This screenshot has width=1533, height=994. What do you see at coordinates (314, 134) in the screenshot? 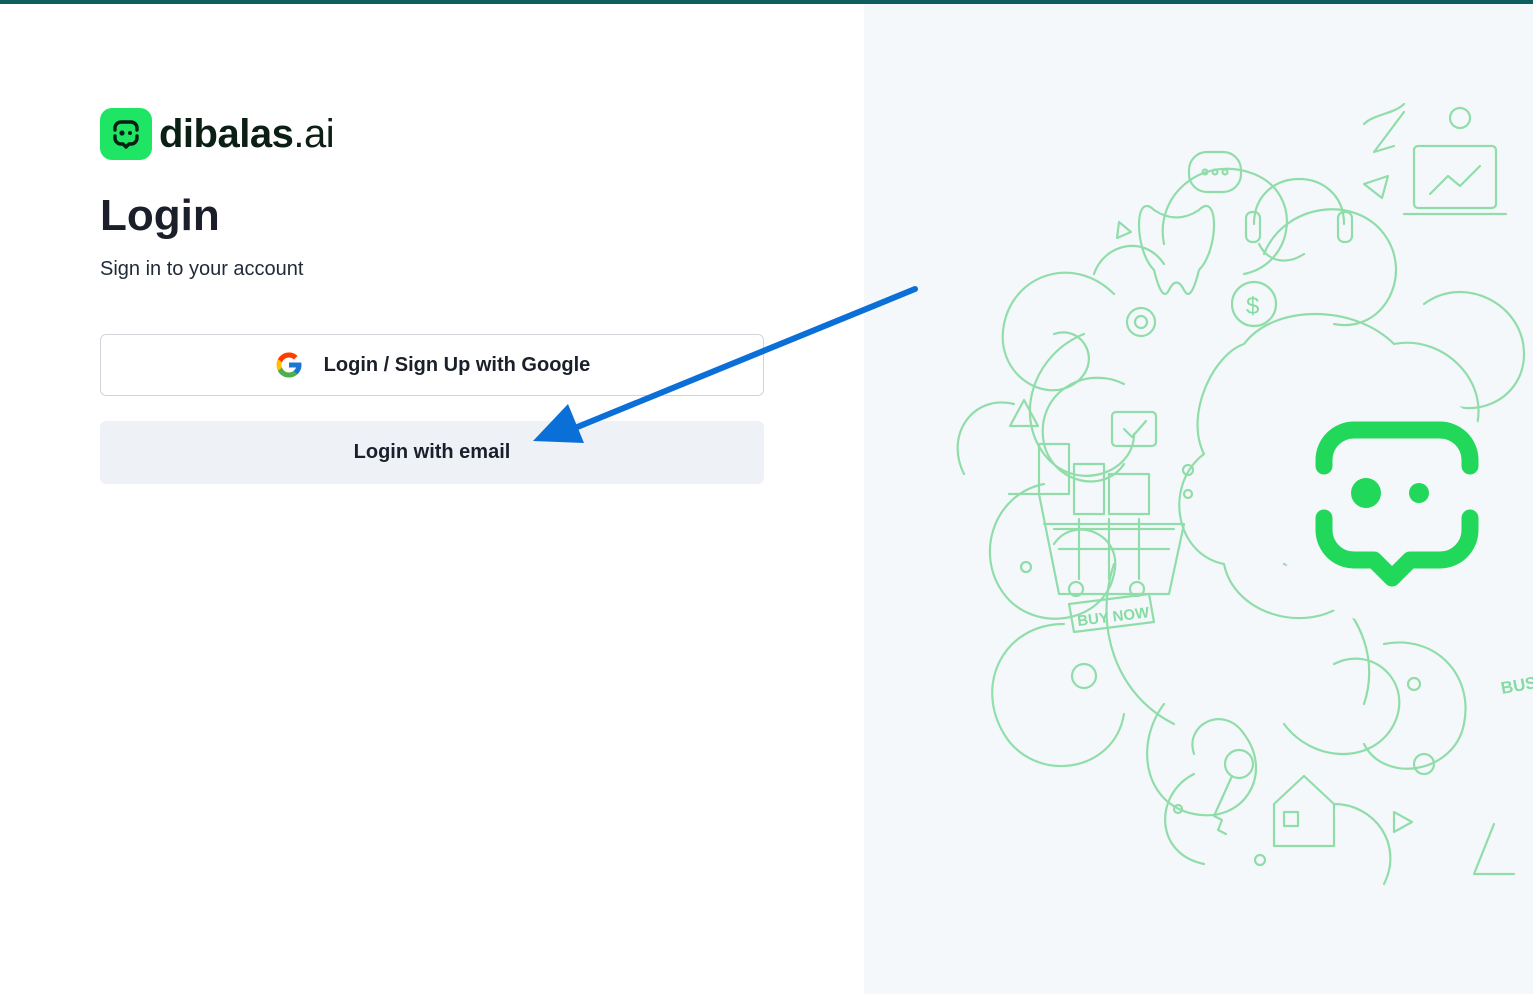
I see `logo-tld: .ai` at bounding box center [314, 134].